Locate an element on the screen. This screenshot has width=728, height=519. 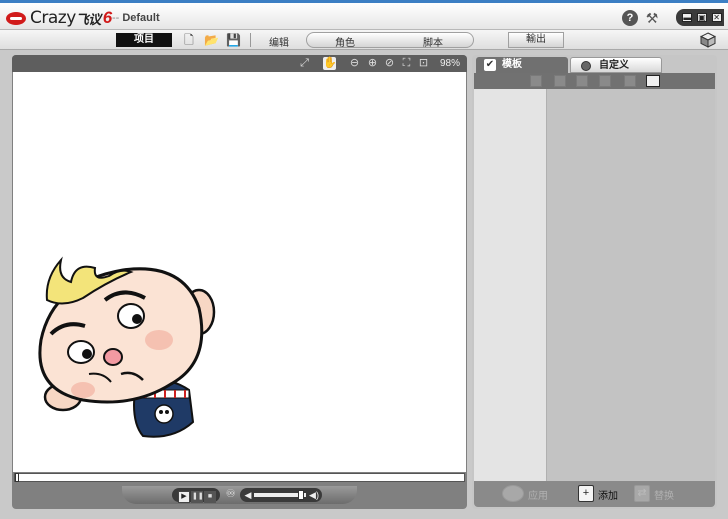
pause-button: ❚❚ is located at coordinates (197, 497).